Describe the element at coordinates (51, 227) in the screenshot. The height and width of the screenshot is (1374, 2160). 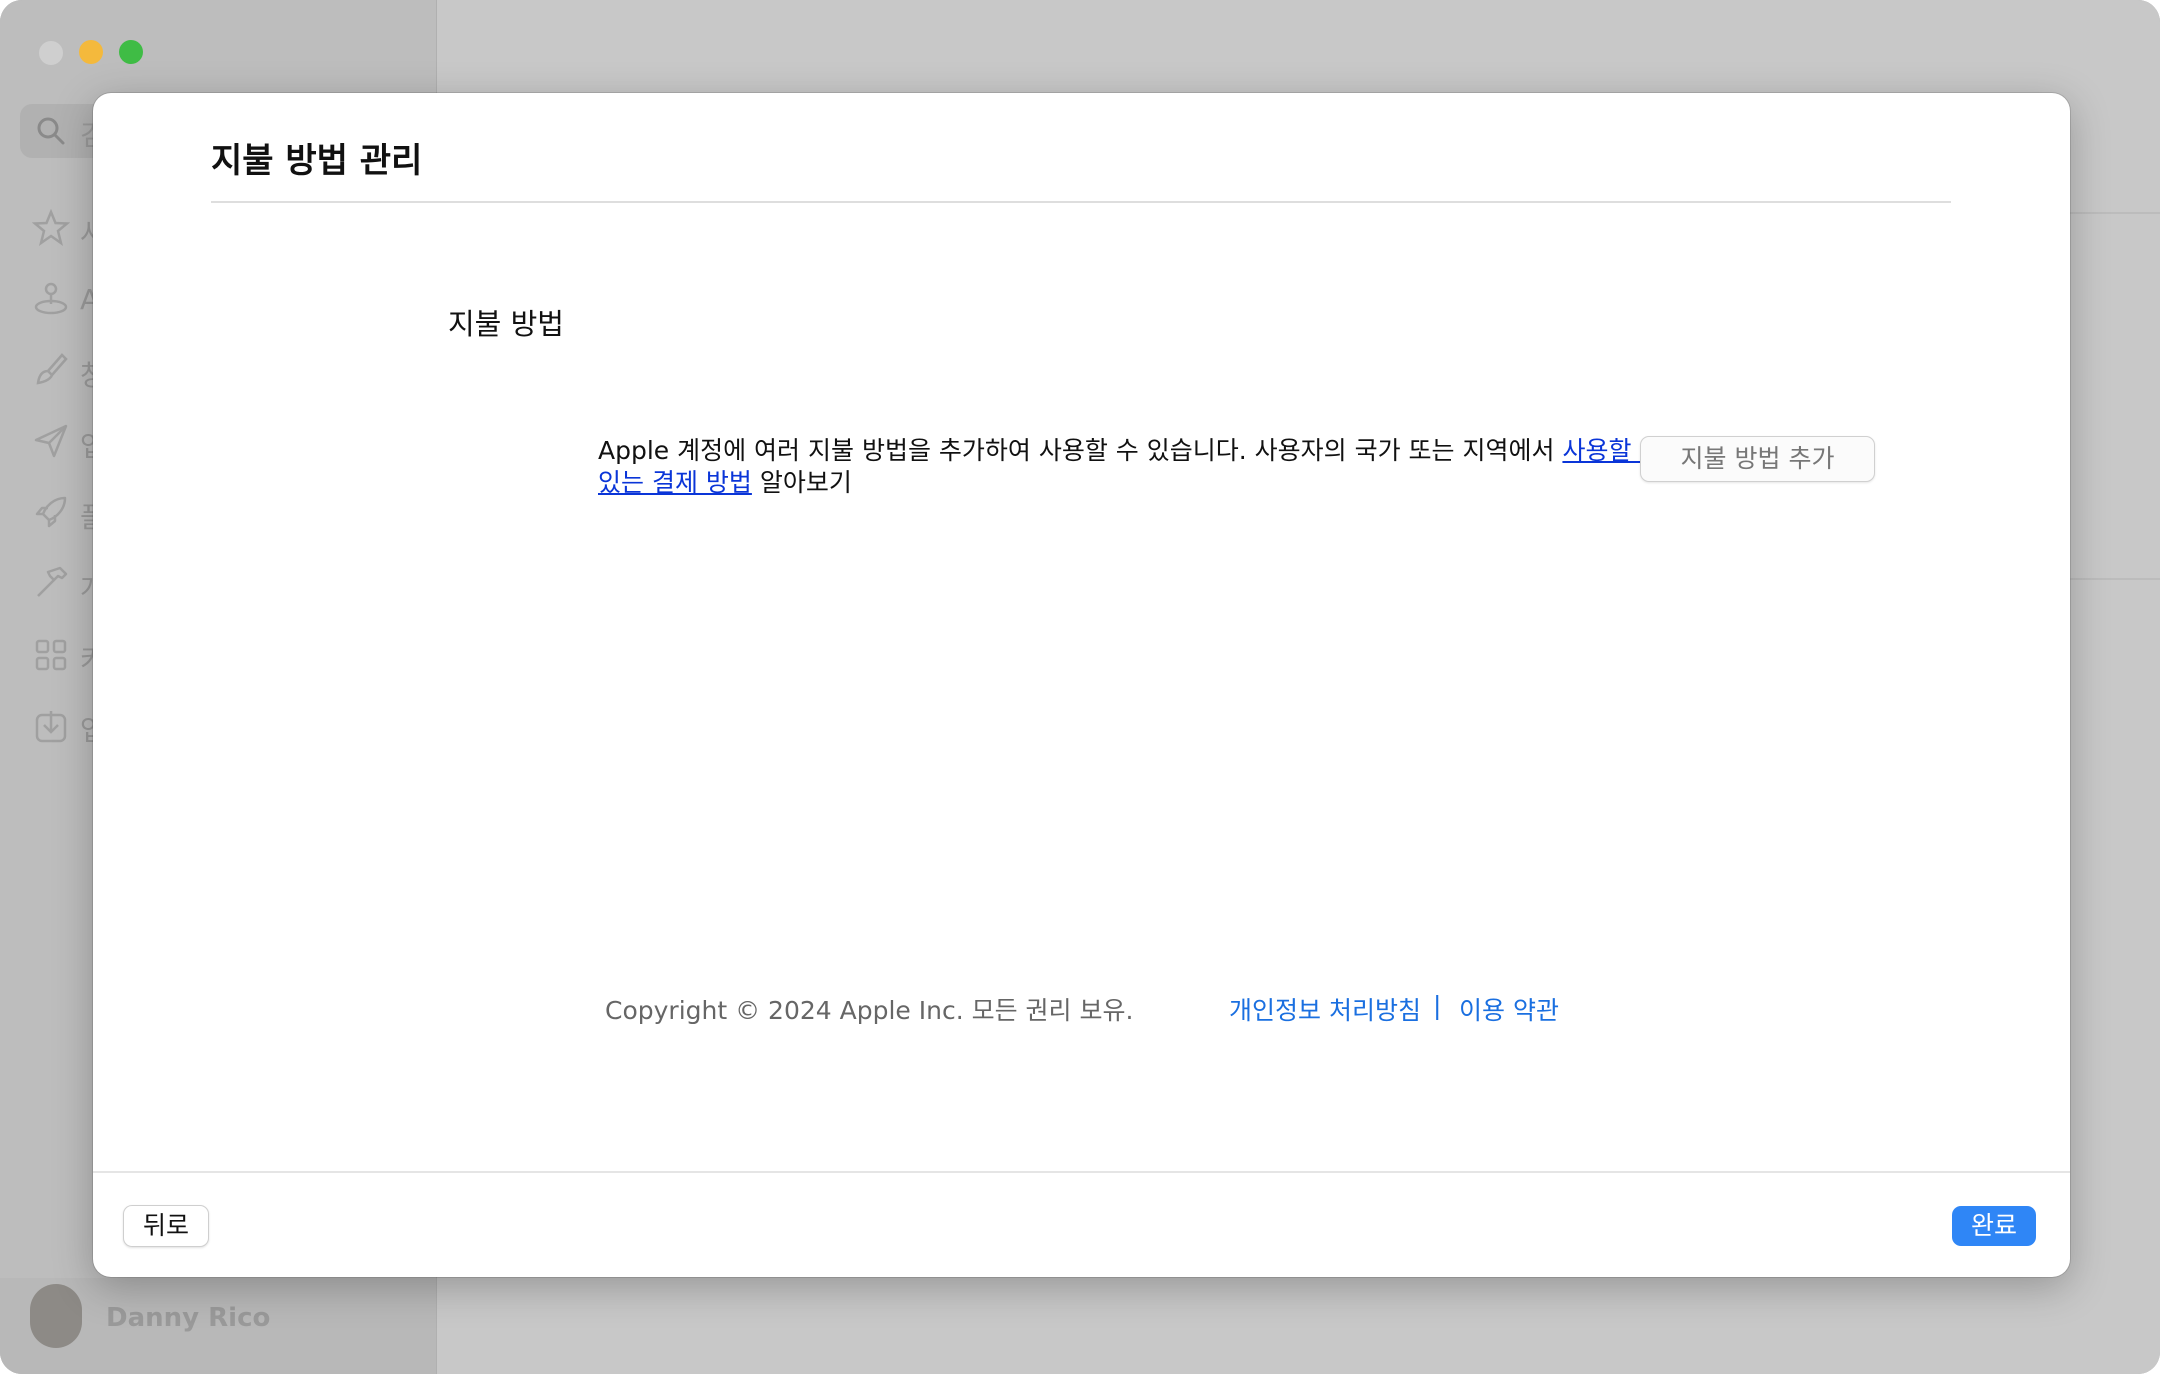
I see `star-icon` at that location.